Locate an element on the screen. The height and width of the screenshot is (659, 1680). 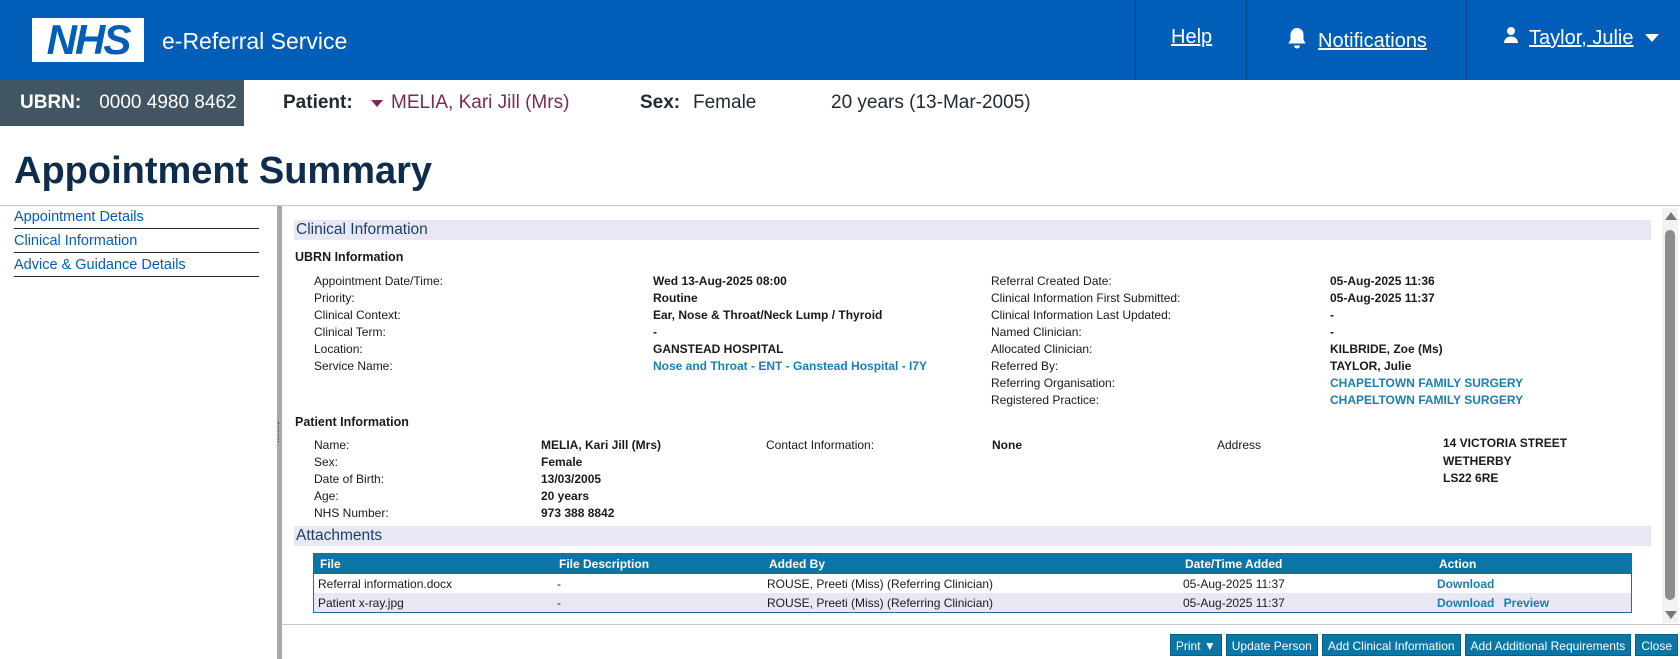
scroll-down-arrow-icon is located at coordinates (1671, 615).